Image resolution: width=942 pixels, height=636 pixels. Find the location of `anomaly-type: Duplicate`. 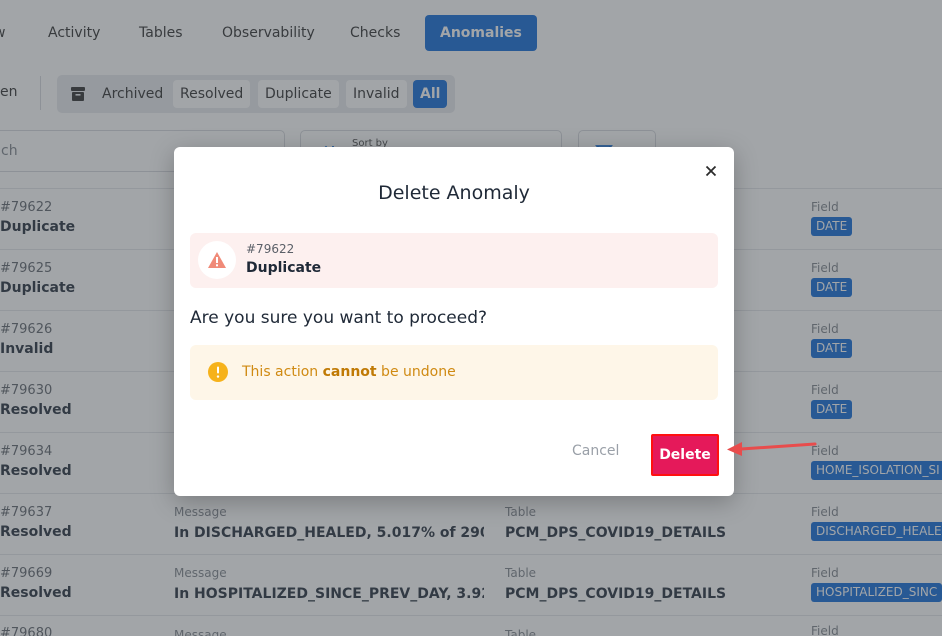

anomaly-type: Duplicate is located at coordinates (284, 268).